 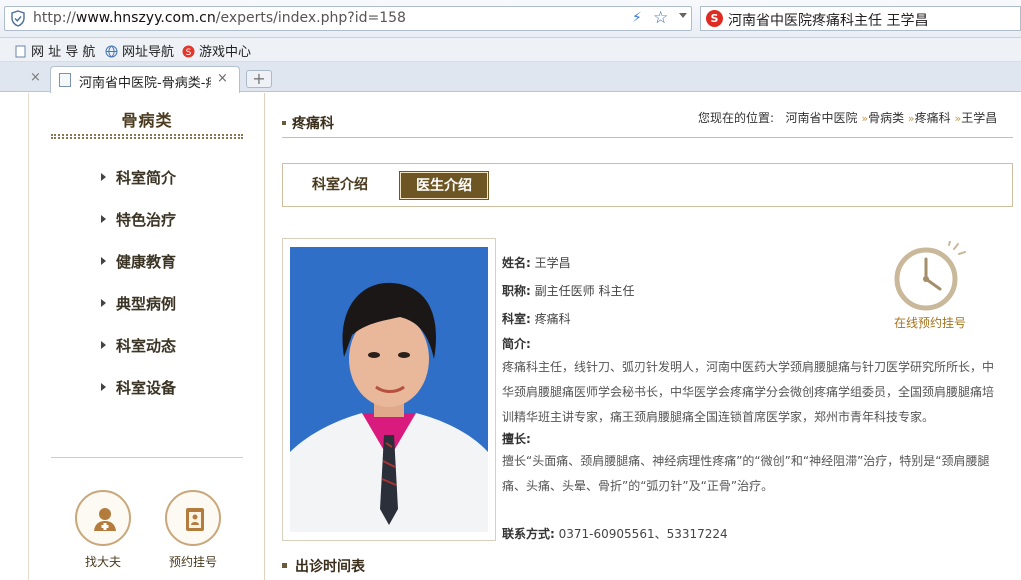 I want to click on contact-row: 联系方式: 0371-60905561、53317224, so click(x=615, y=533).